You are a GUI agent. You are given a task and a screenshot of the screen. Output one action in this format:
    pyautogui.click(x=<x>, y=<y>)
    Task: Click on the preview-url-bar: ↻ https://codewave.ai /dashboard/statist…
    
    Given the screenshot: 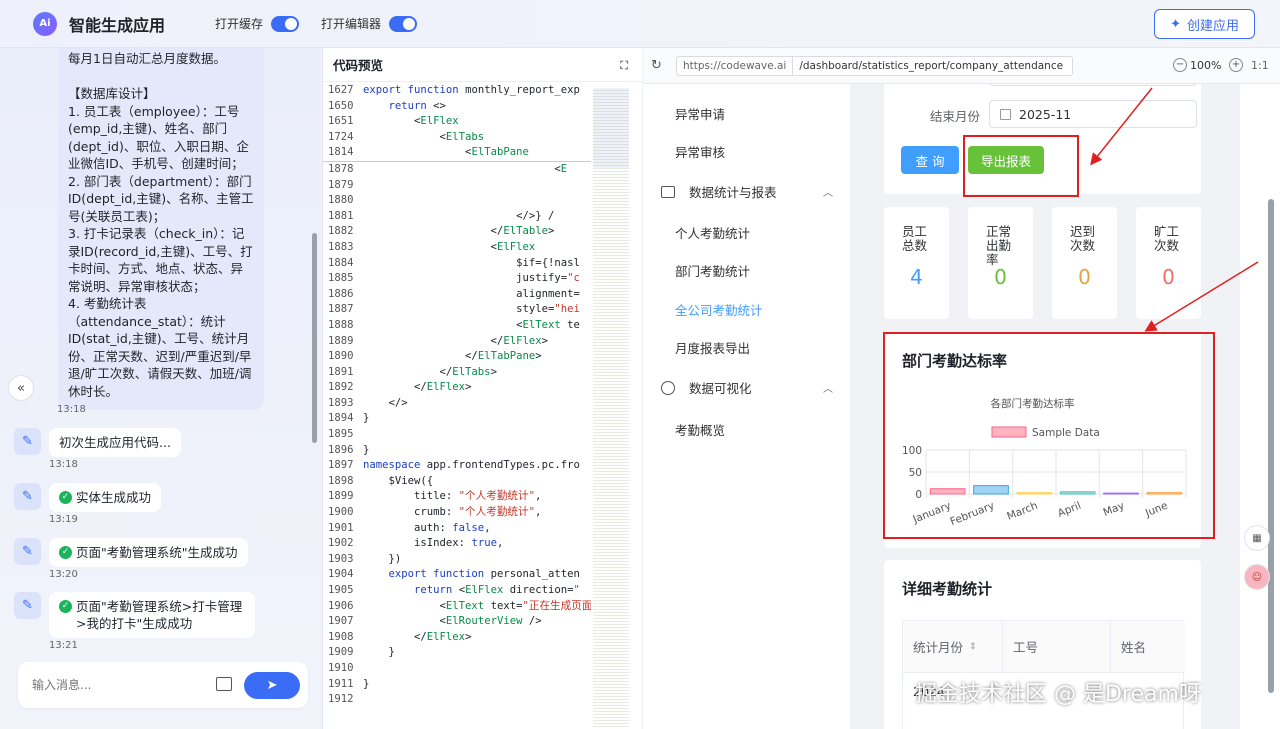 What is the action you would take?
    pyautogui.click(x=961, y=66)
    